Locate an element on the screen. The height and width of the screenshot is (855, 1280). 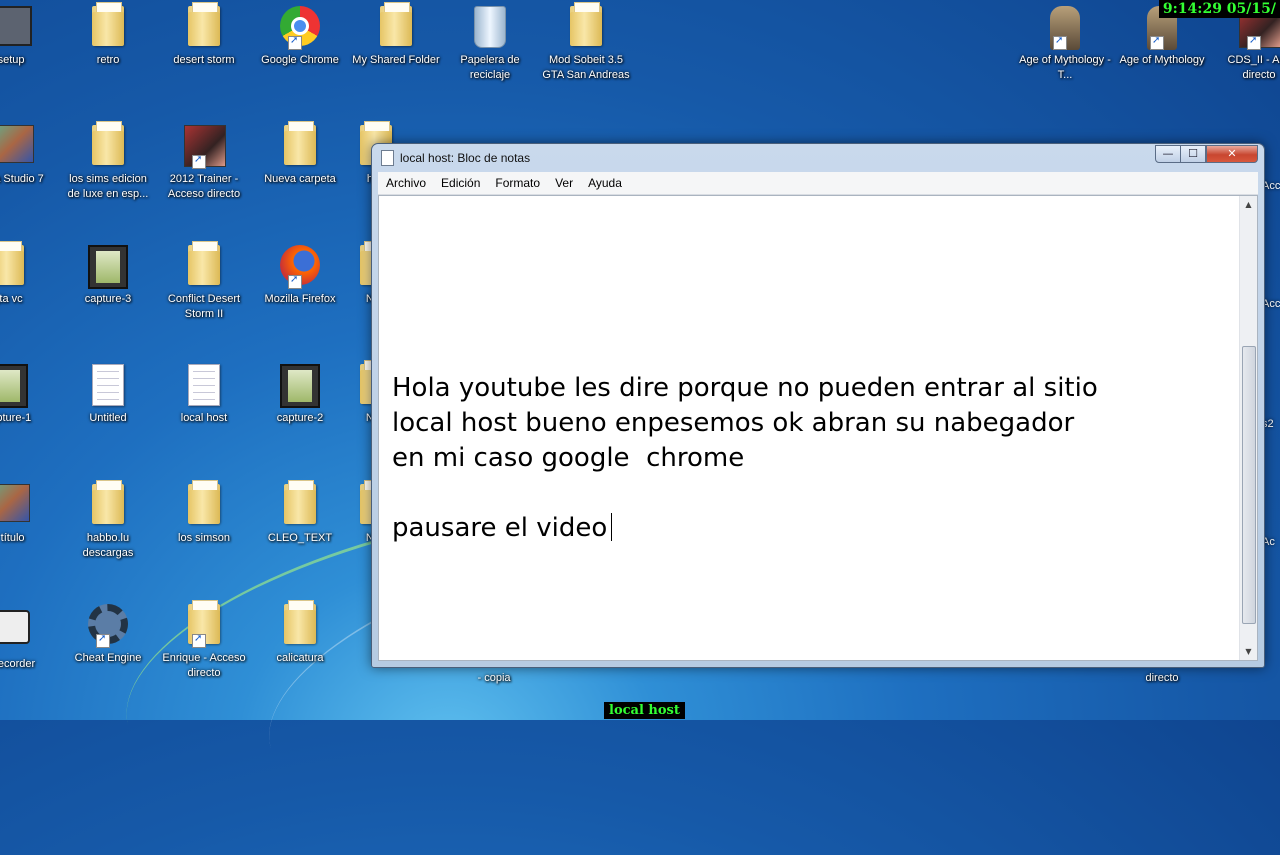
desktop-icon: capture-3 is located at coordinates (108, 276).